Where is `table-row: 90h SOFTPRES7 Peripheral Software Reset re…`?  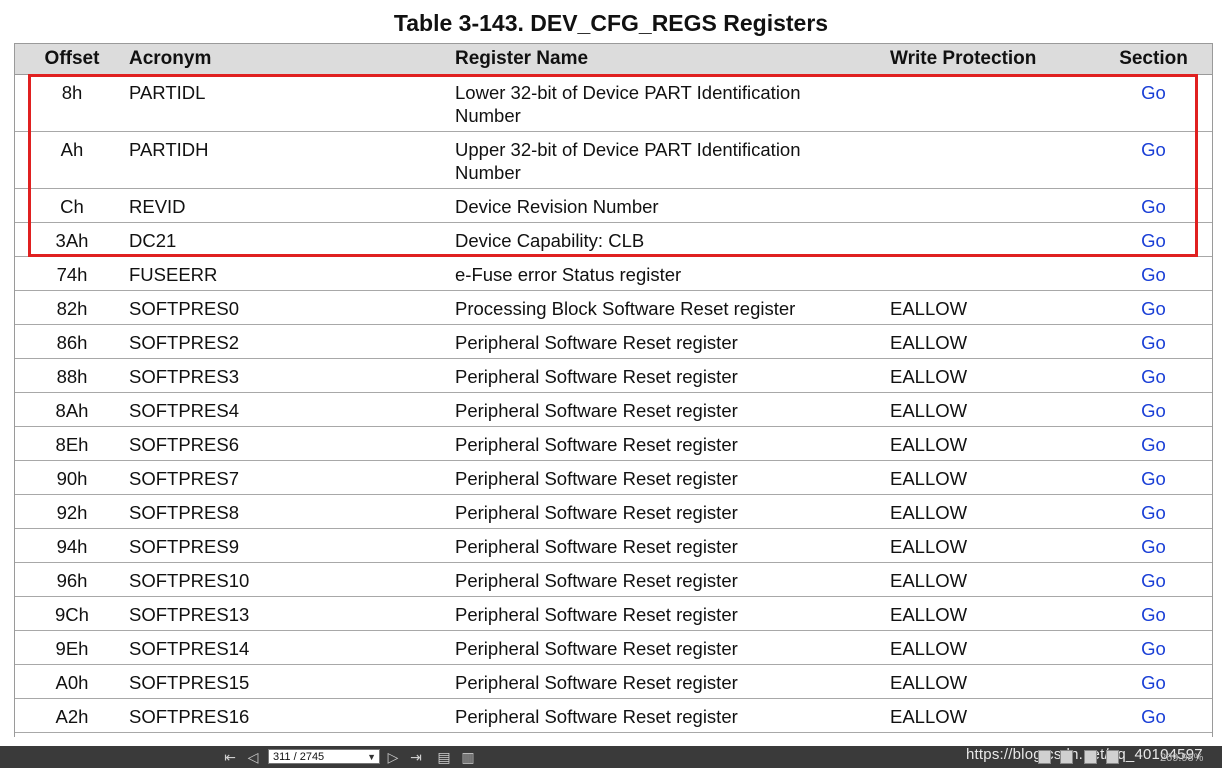
table-row: 90h SOFTPRES7 Peripheral Software Reset re… is located at coordinates (613, 477).